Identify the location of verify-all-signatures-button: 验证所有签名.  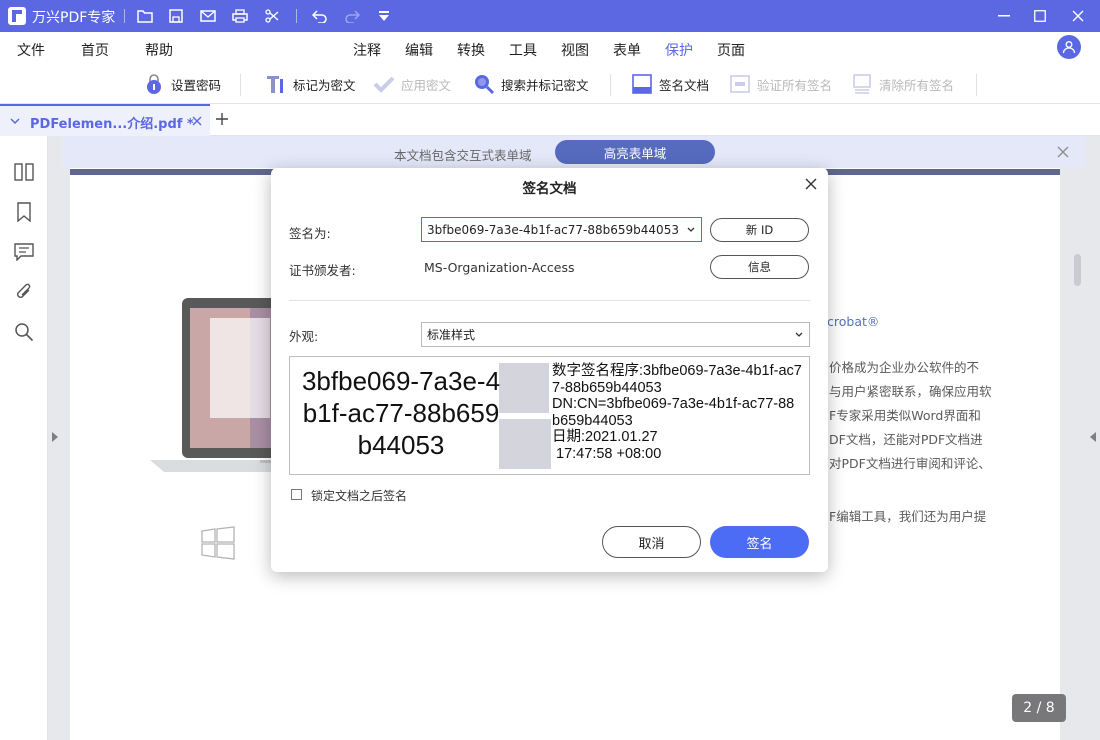
(780, 84).